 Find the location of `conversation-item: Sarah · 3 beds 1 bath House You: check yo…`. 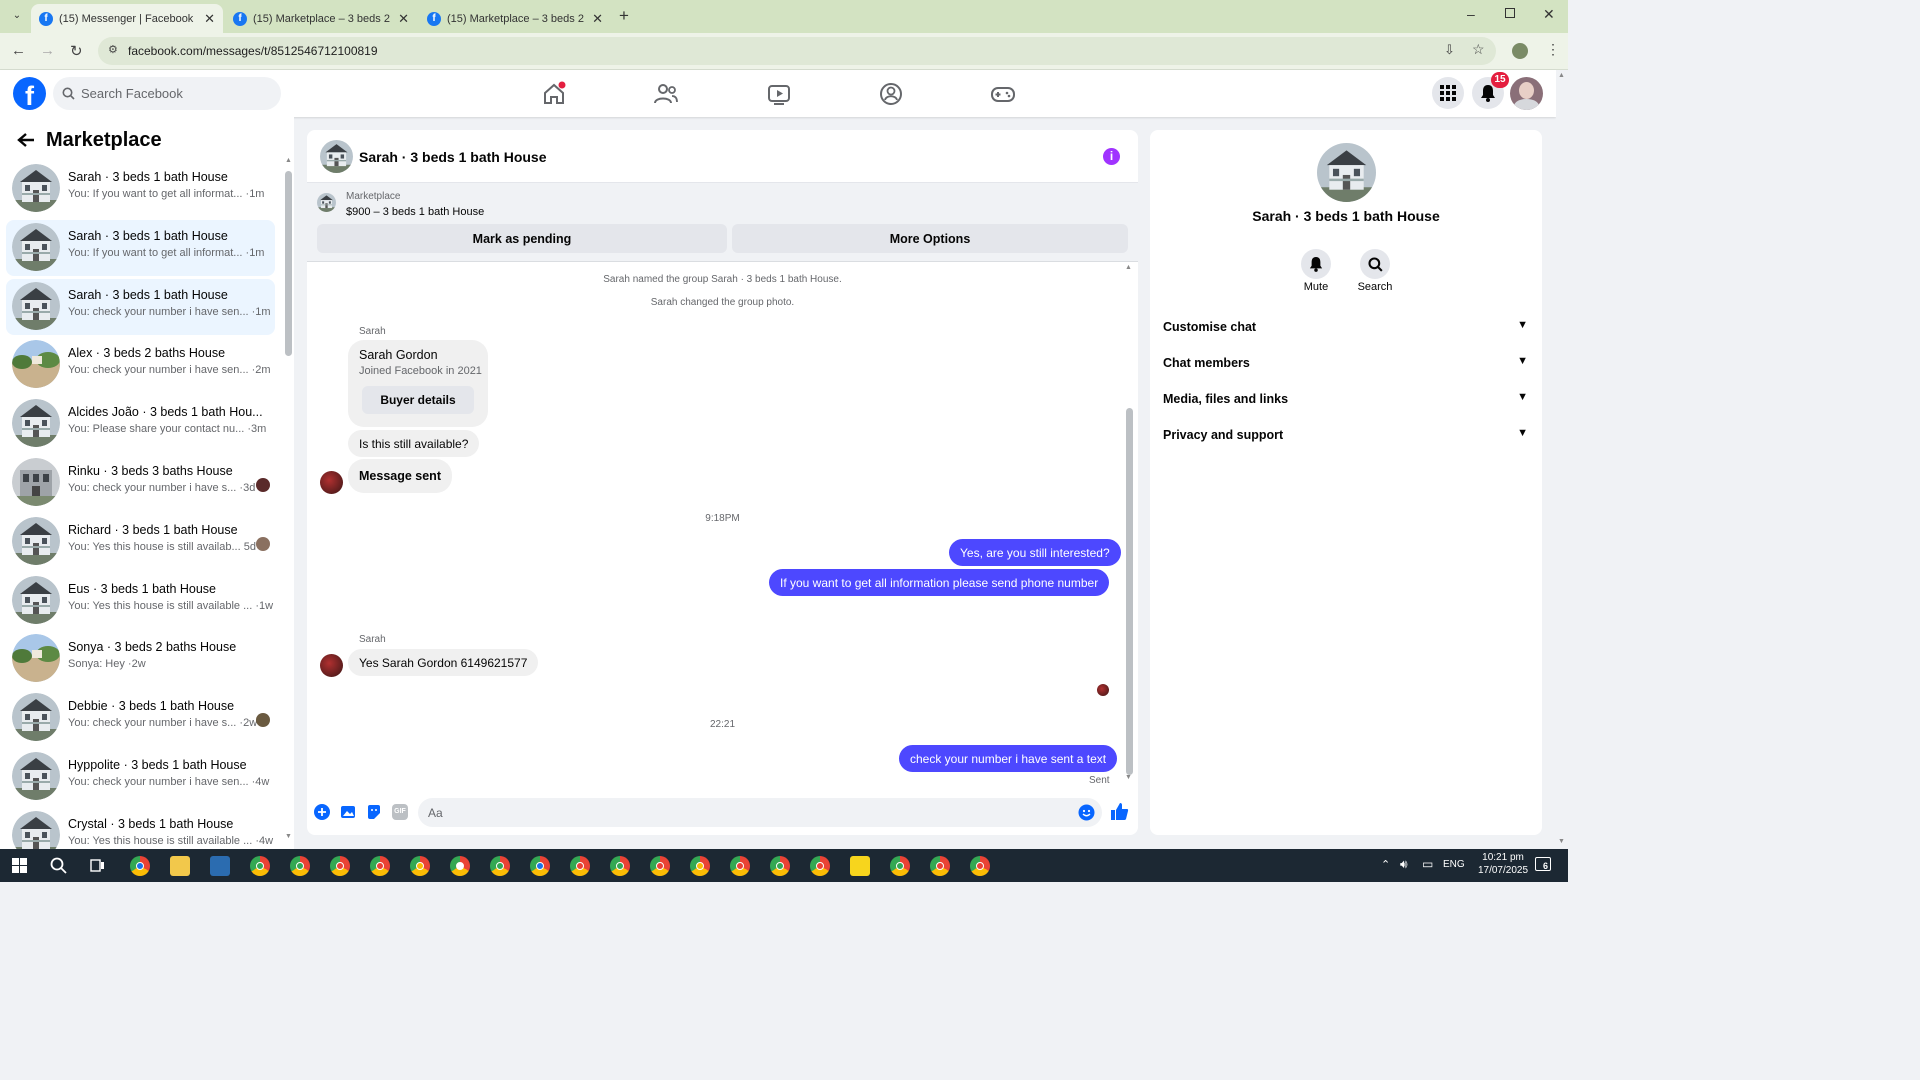

conversation-item: Sarah · 3 beds 1 bath House You: check yo… is located at coordinates (140, 306).